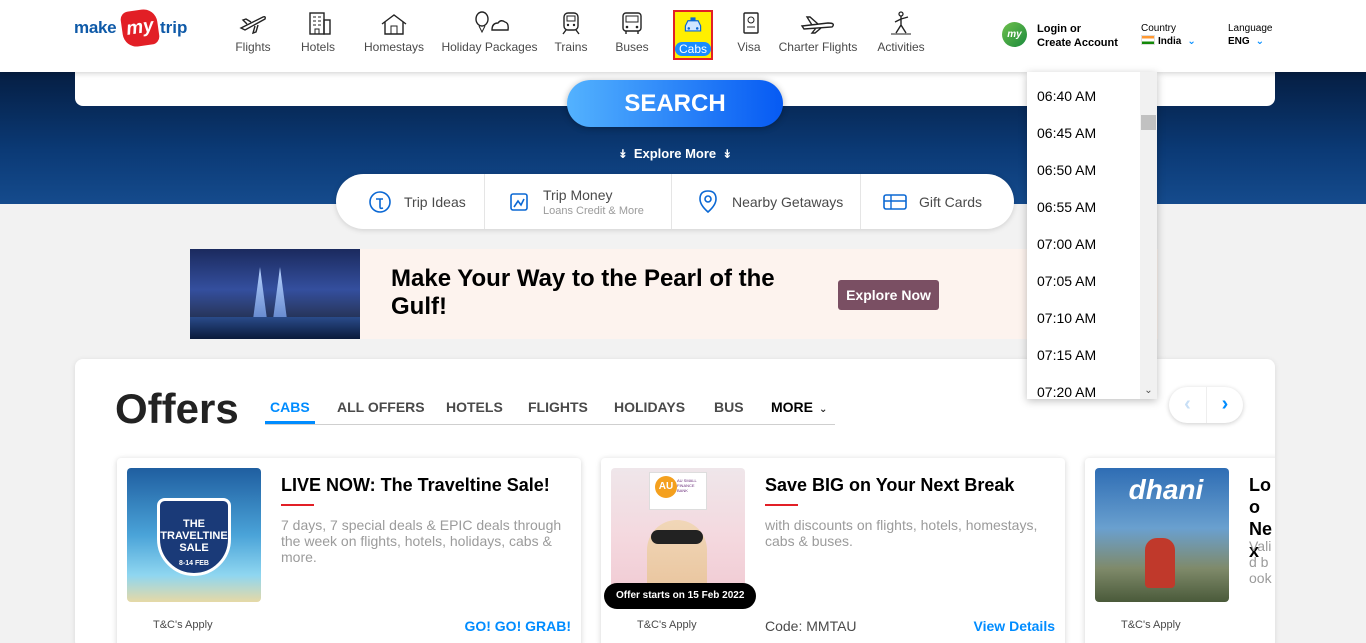  Describe the element at coordinates (895, 202) in the screenshot. I see `gift-card-icon` at that location.